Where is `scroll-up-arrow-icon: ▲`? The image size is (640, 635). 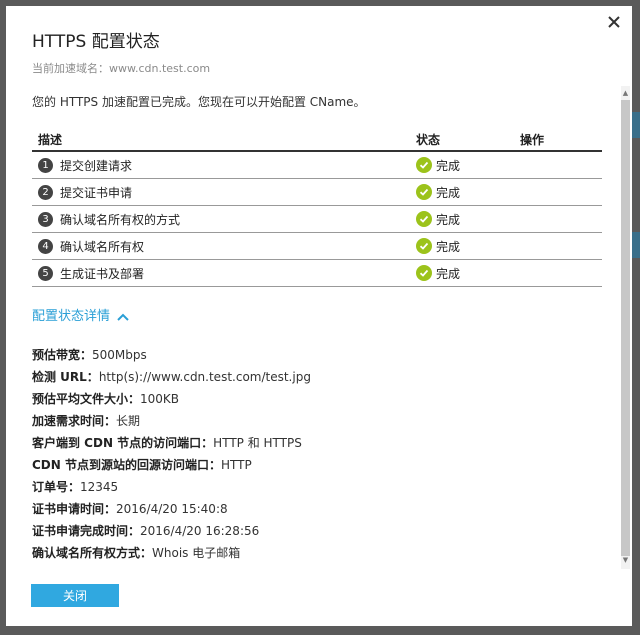 scroll-up-arrow-icon: ▲ is located at coordinates (625, 93).